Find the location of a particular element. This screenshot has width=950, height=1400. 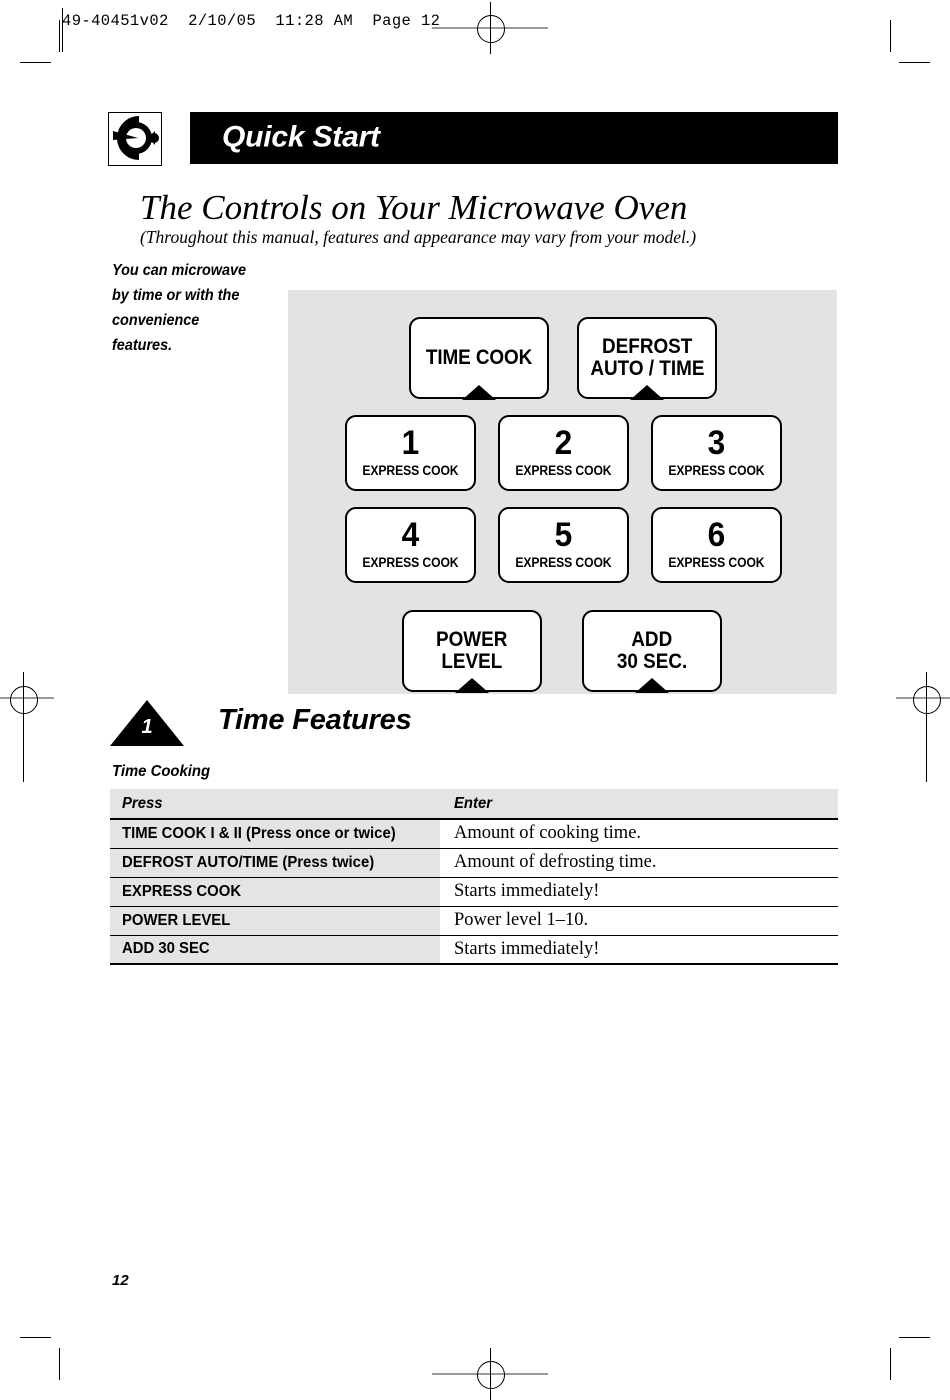

express-cook-2-button: 2 EXPRESS COOK is located at coordinates (563, 453).